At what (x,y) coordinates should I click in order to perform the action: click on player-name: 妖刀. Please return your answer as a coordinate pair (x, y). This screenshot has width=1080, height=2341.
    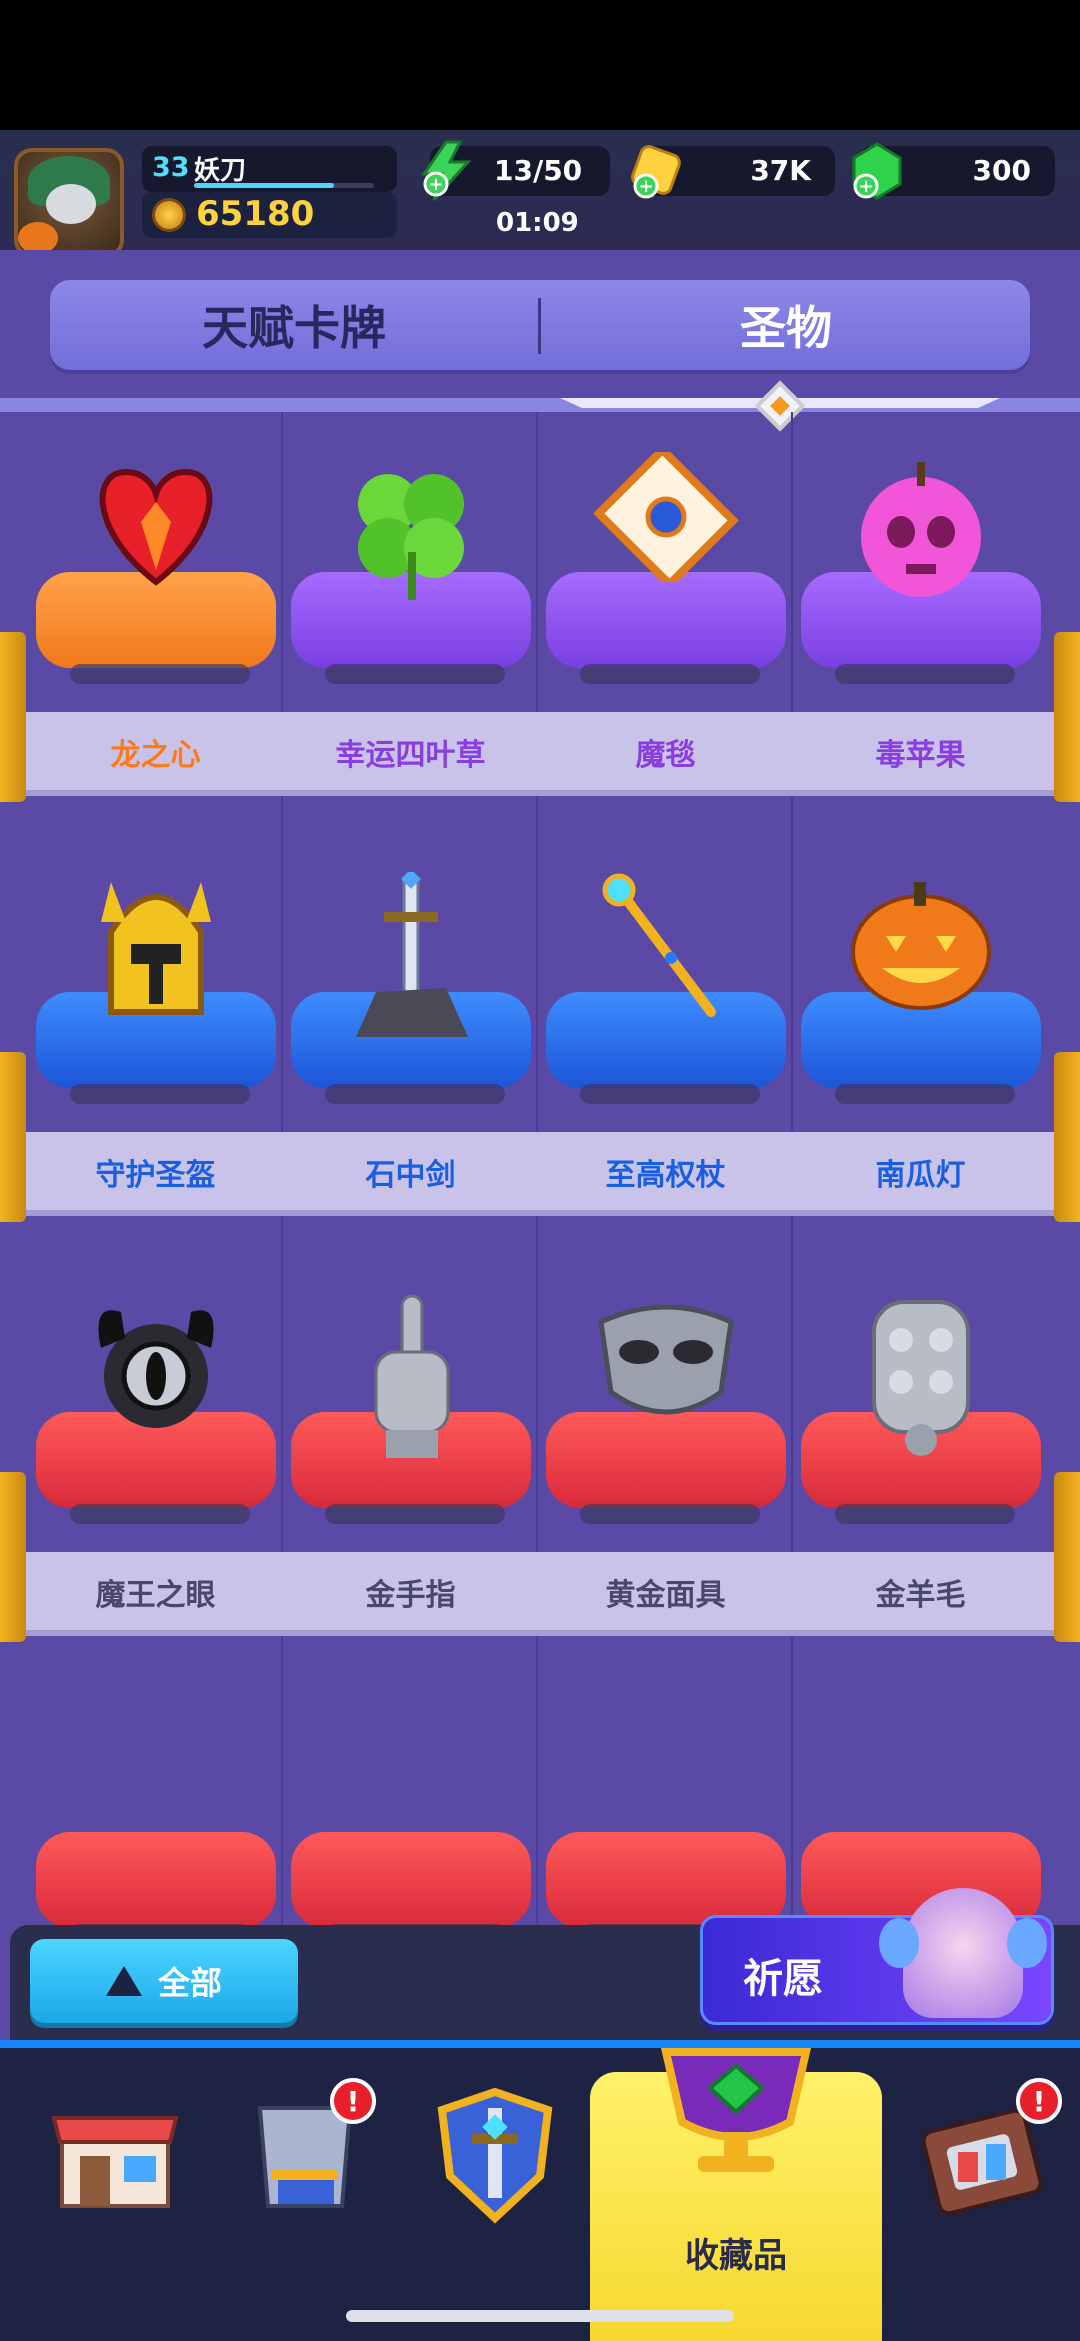
    Looking at the image, I should click on (220, 171).